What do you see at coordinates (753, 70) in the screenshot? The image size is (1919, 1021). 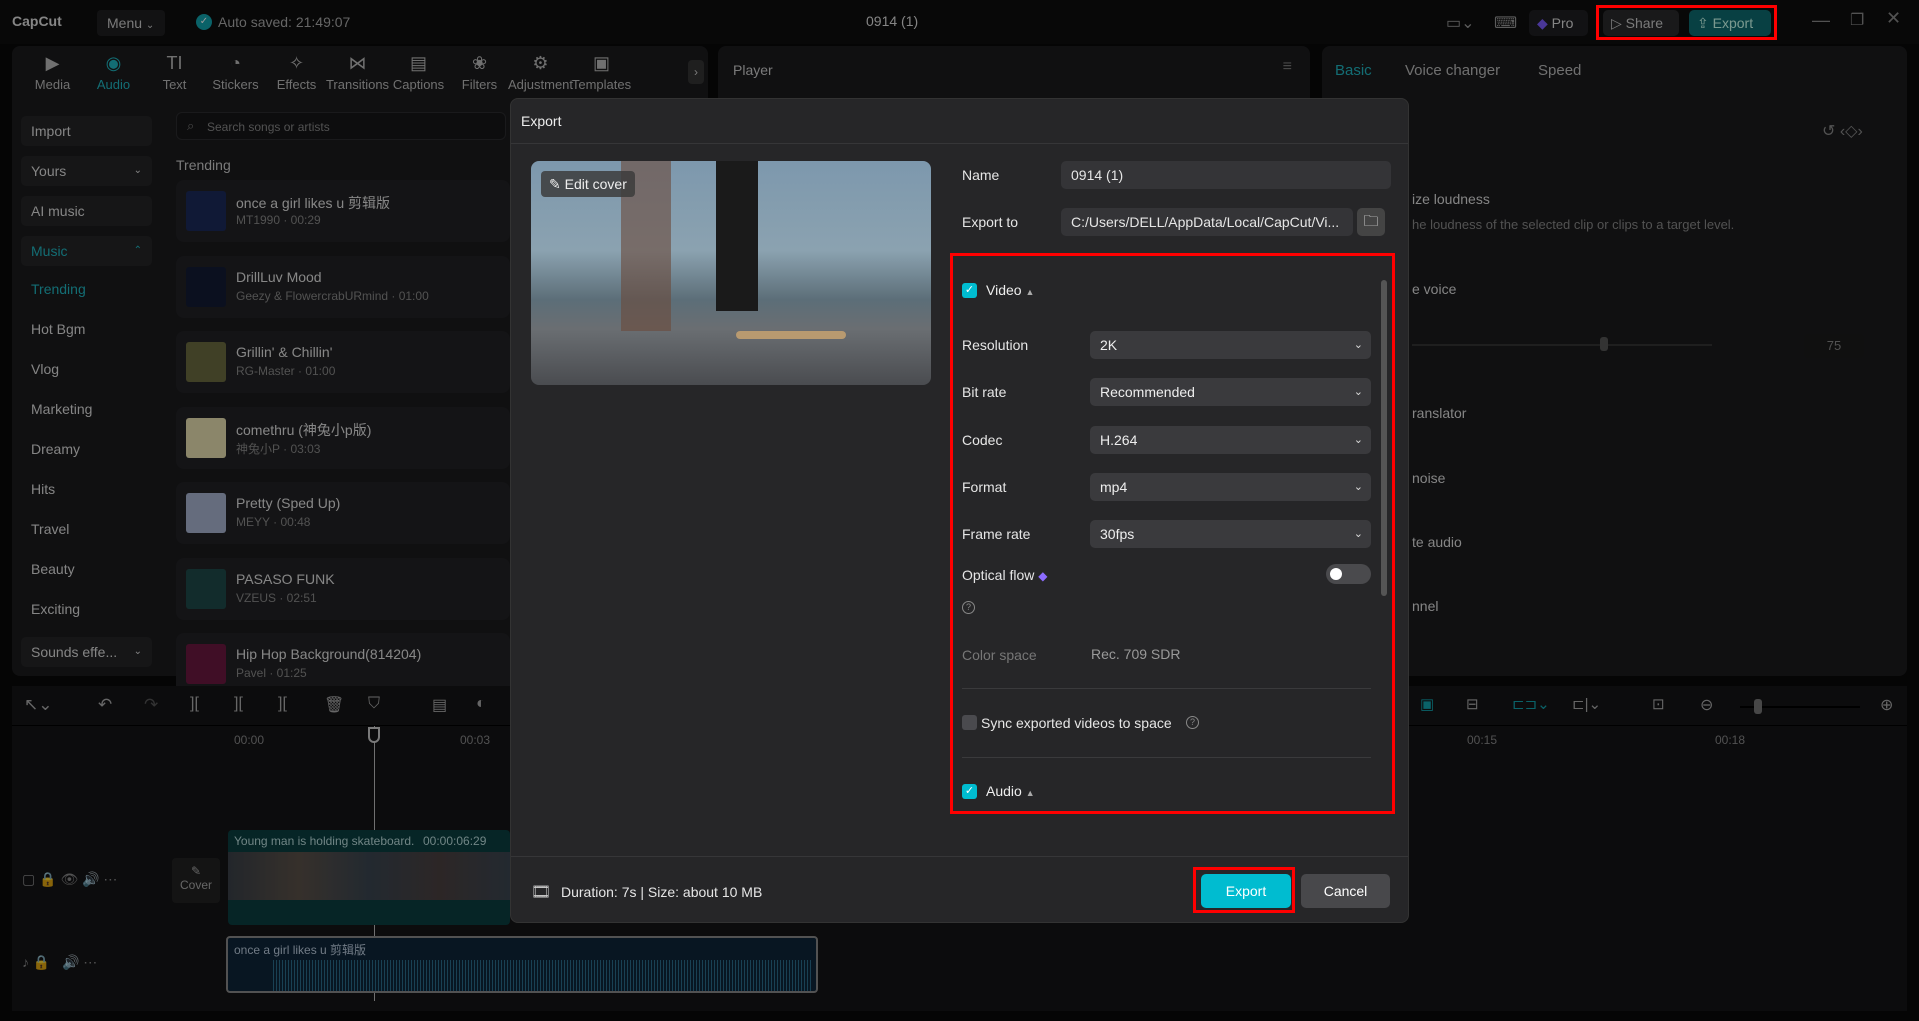 I see `player-title: Player` at bounding box center [753, 70].